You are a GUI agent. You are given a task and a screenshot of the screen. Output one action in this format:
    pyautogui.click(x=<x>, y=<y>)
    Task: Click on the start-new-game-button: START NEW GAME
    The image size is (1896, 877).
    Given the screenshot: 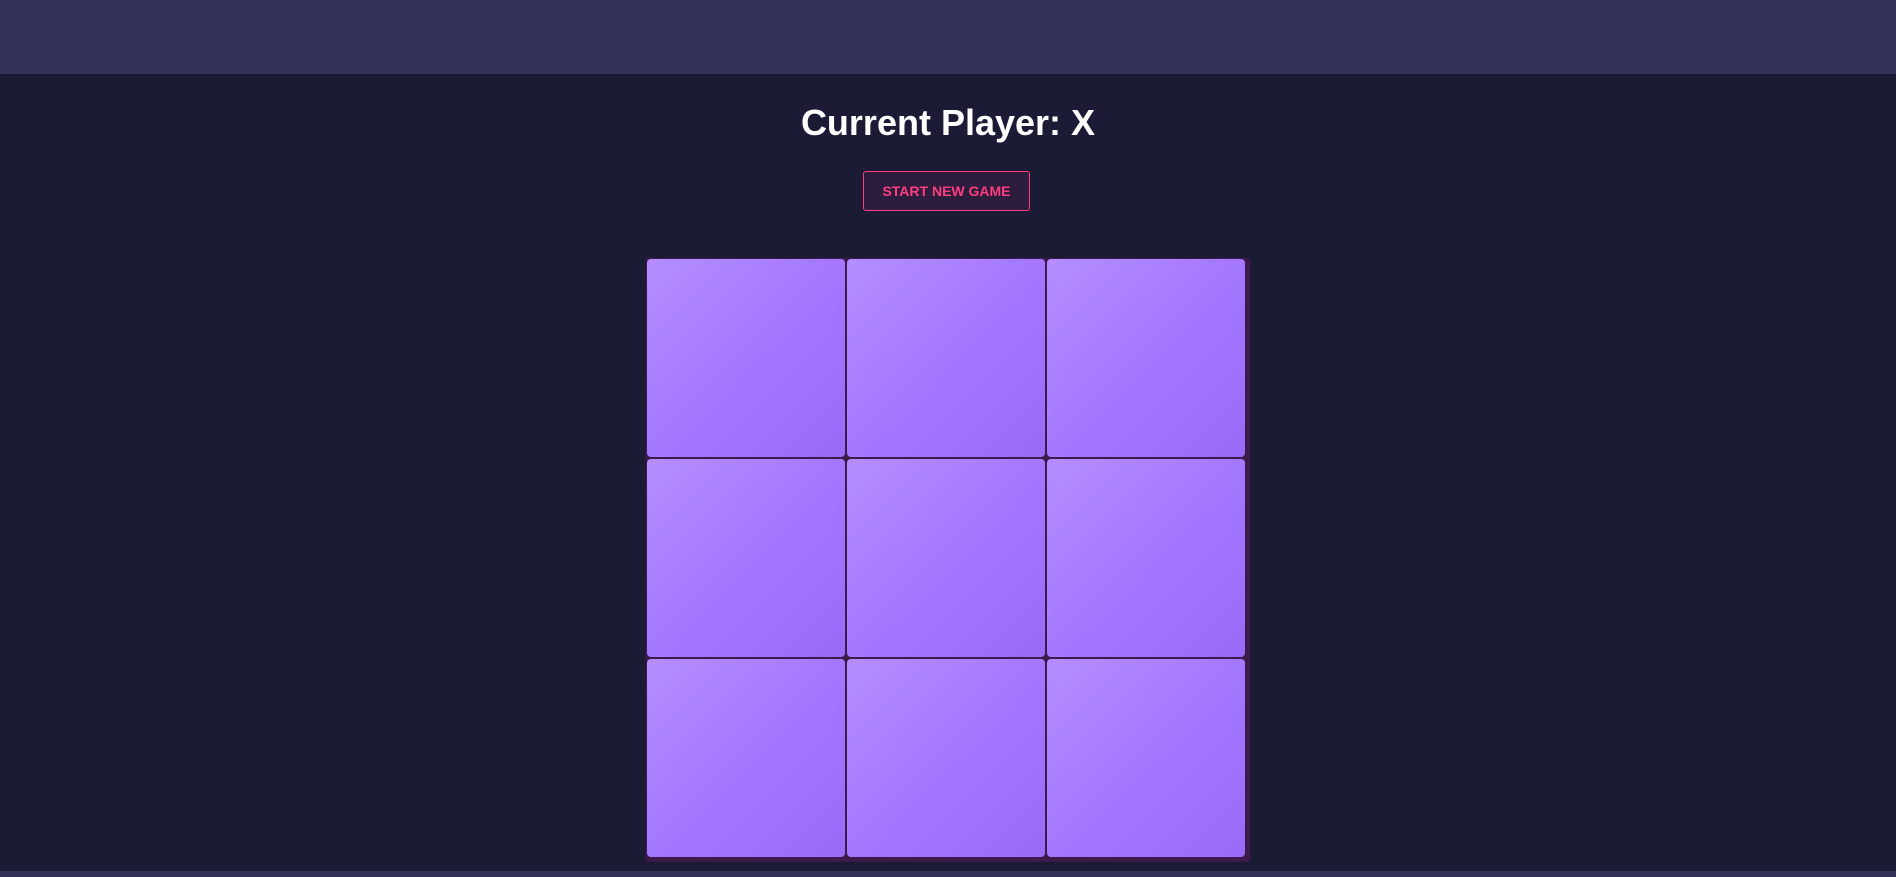 What is the action you would take?
    pyautogui.click(x=946, y=191)
    